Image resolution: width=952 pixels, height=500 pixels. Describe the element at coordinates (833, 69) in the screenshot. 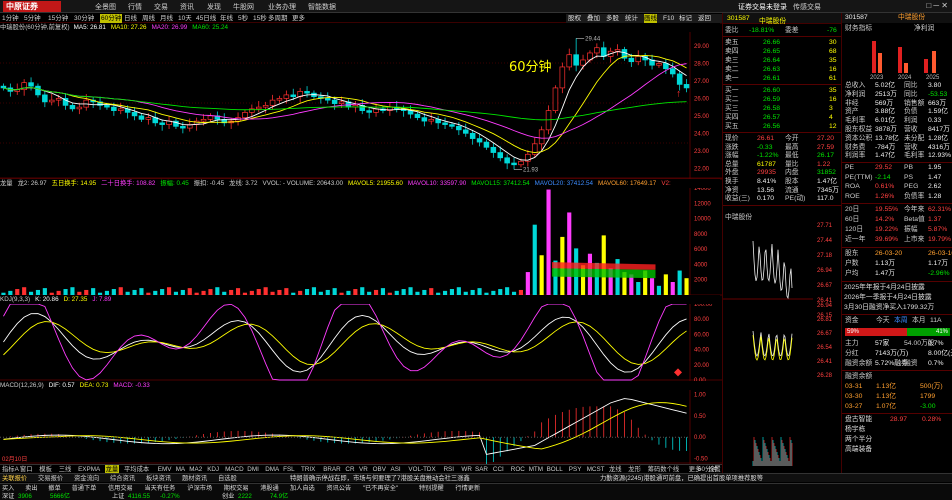

I see `vol: 16` at that location.